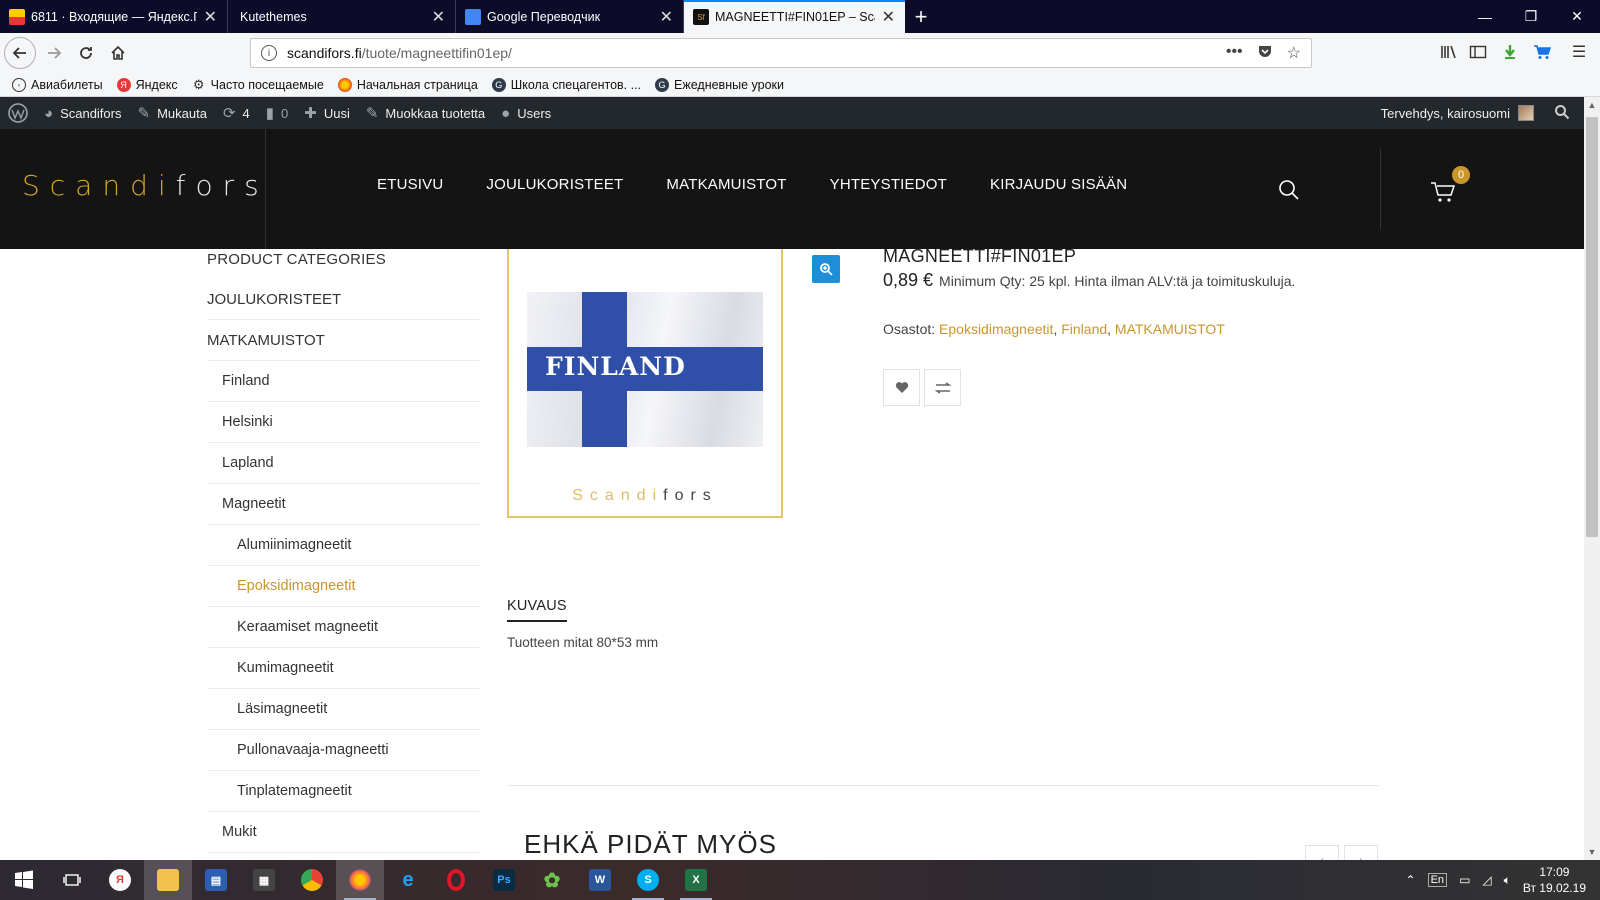 The image size is (1600, 900). What do you see at coordinates (1084, 329) in the screenshot?
I see `category-link: Finland` at bounding box center [1084, 329].